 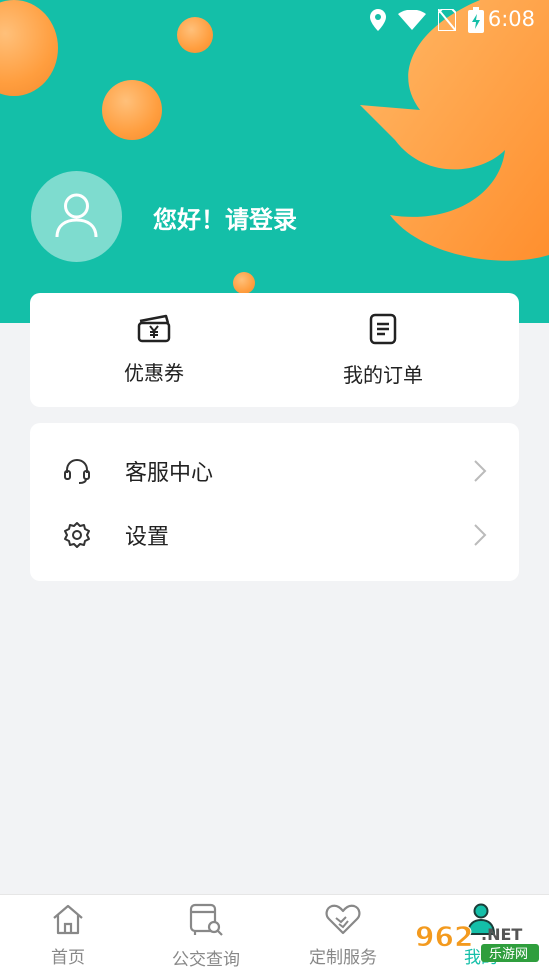 I want to click on svg-text: .NET, so click(x=501, y=934).